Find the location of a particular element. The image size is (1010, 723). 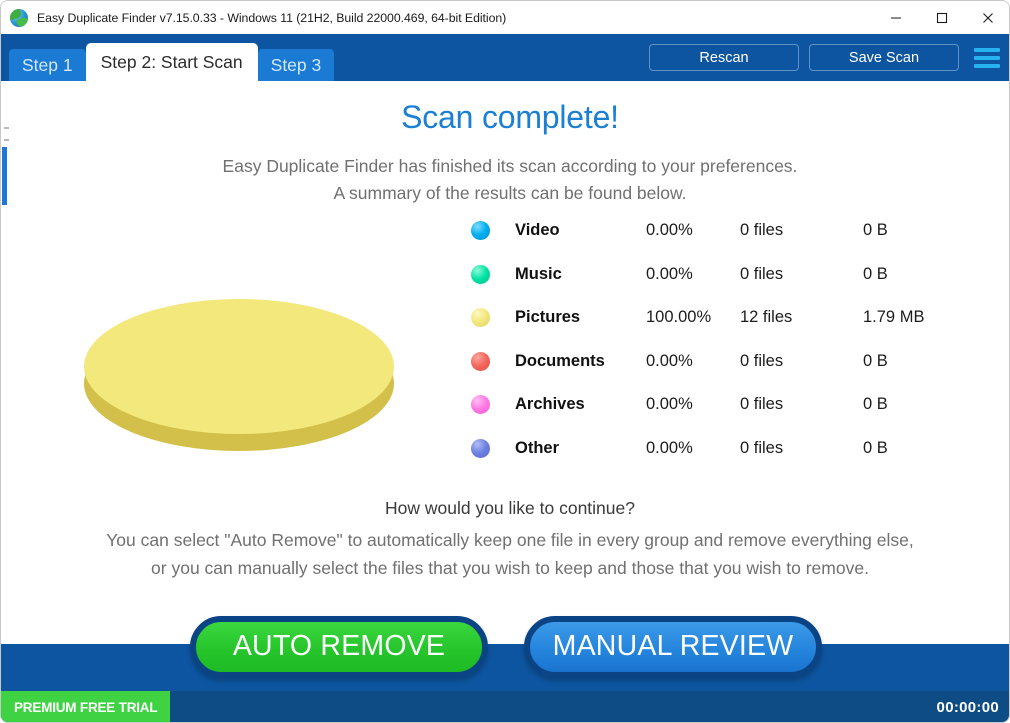

hamburger-menu-icon is located at coordinates (985, 58).